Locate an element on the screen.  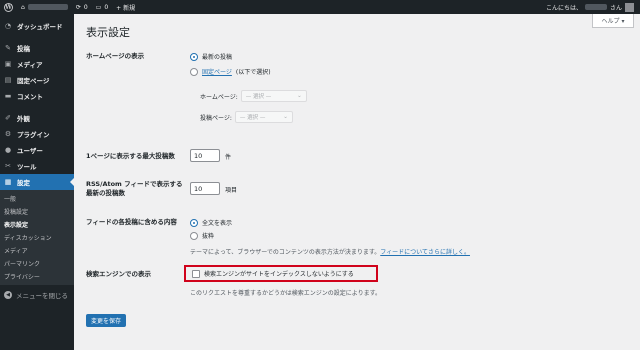
menu-settings: ▦ 設定 is located at coordinates (37, 182).